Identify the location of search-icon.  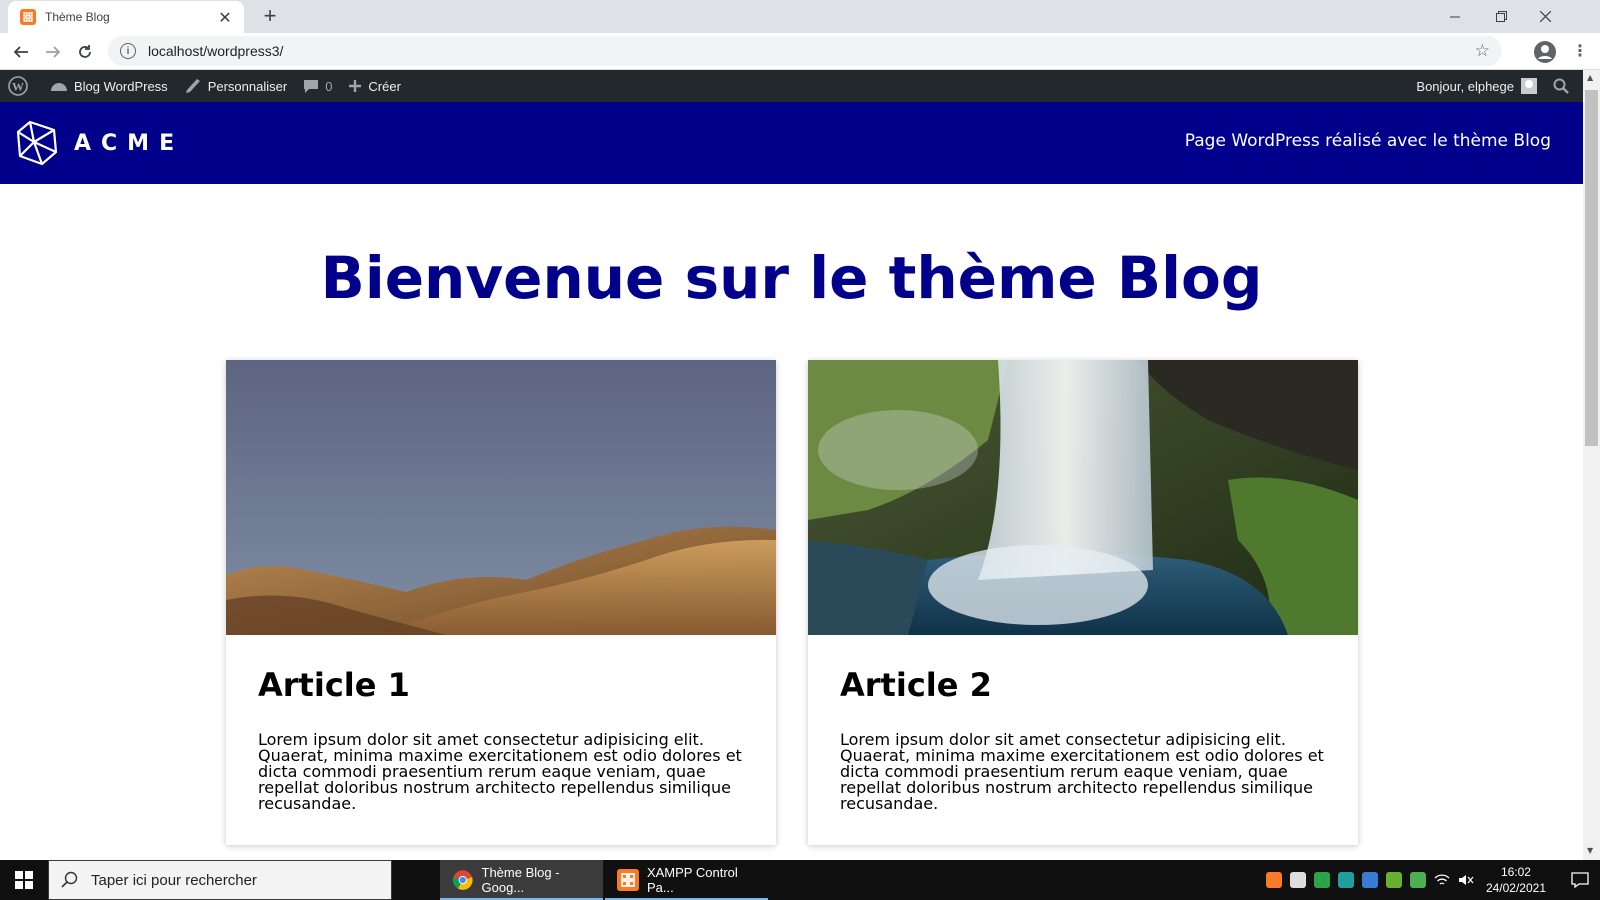
(69, 879).